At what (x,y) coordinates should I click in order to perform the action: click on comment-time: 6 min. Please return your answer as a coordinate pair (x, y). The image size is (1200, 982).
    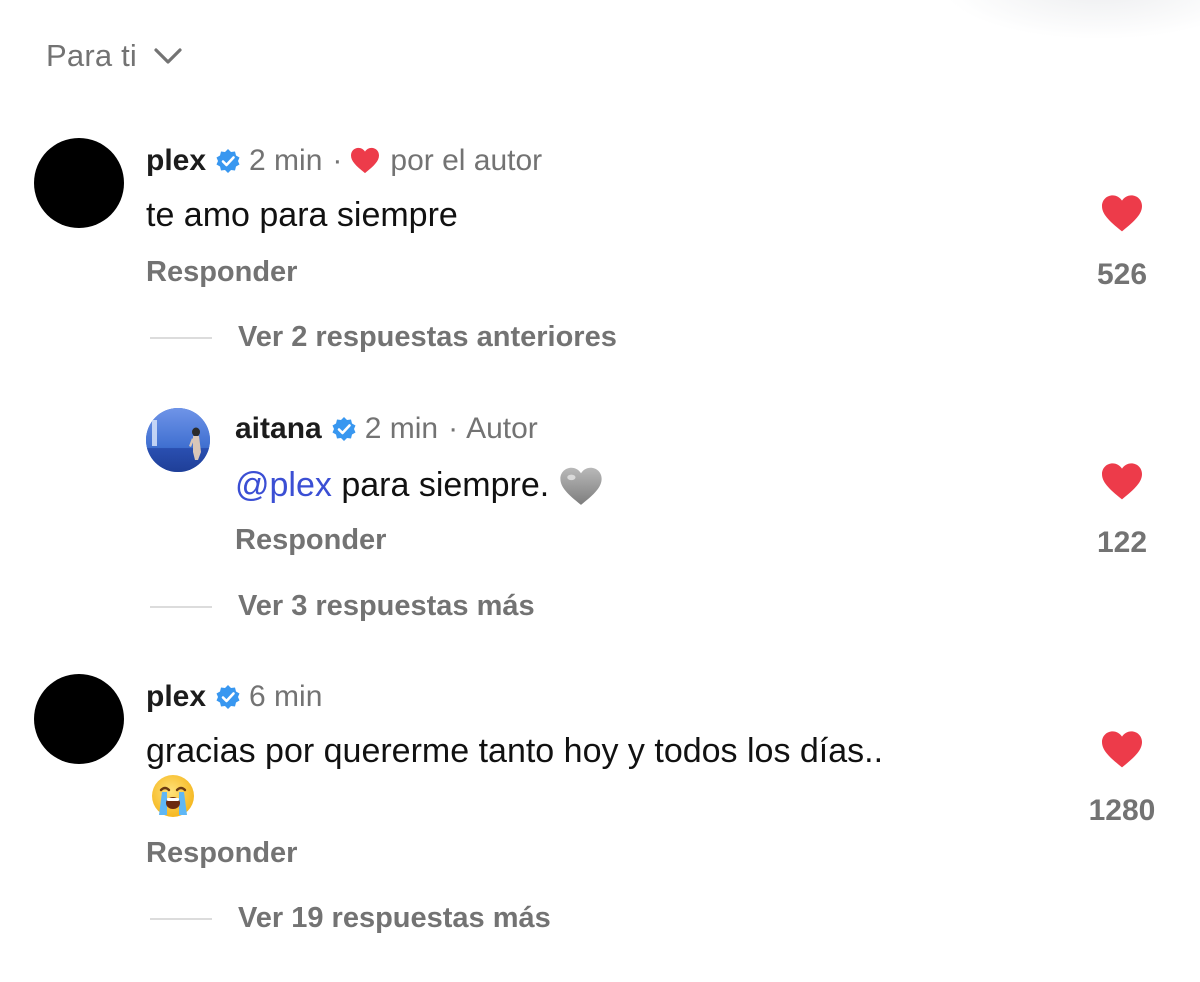
    Looking at the image, I should click on (286, 696).